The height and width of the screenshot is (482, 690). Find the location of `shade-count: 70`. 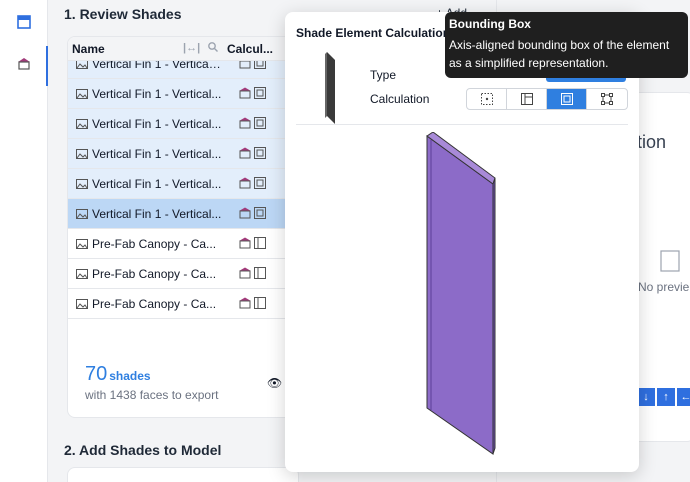

shade-count: 70 is located at coordinates (96, 374).